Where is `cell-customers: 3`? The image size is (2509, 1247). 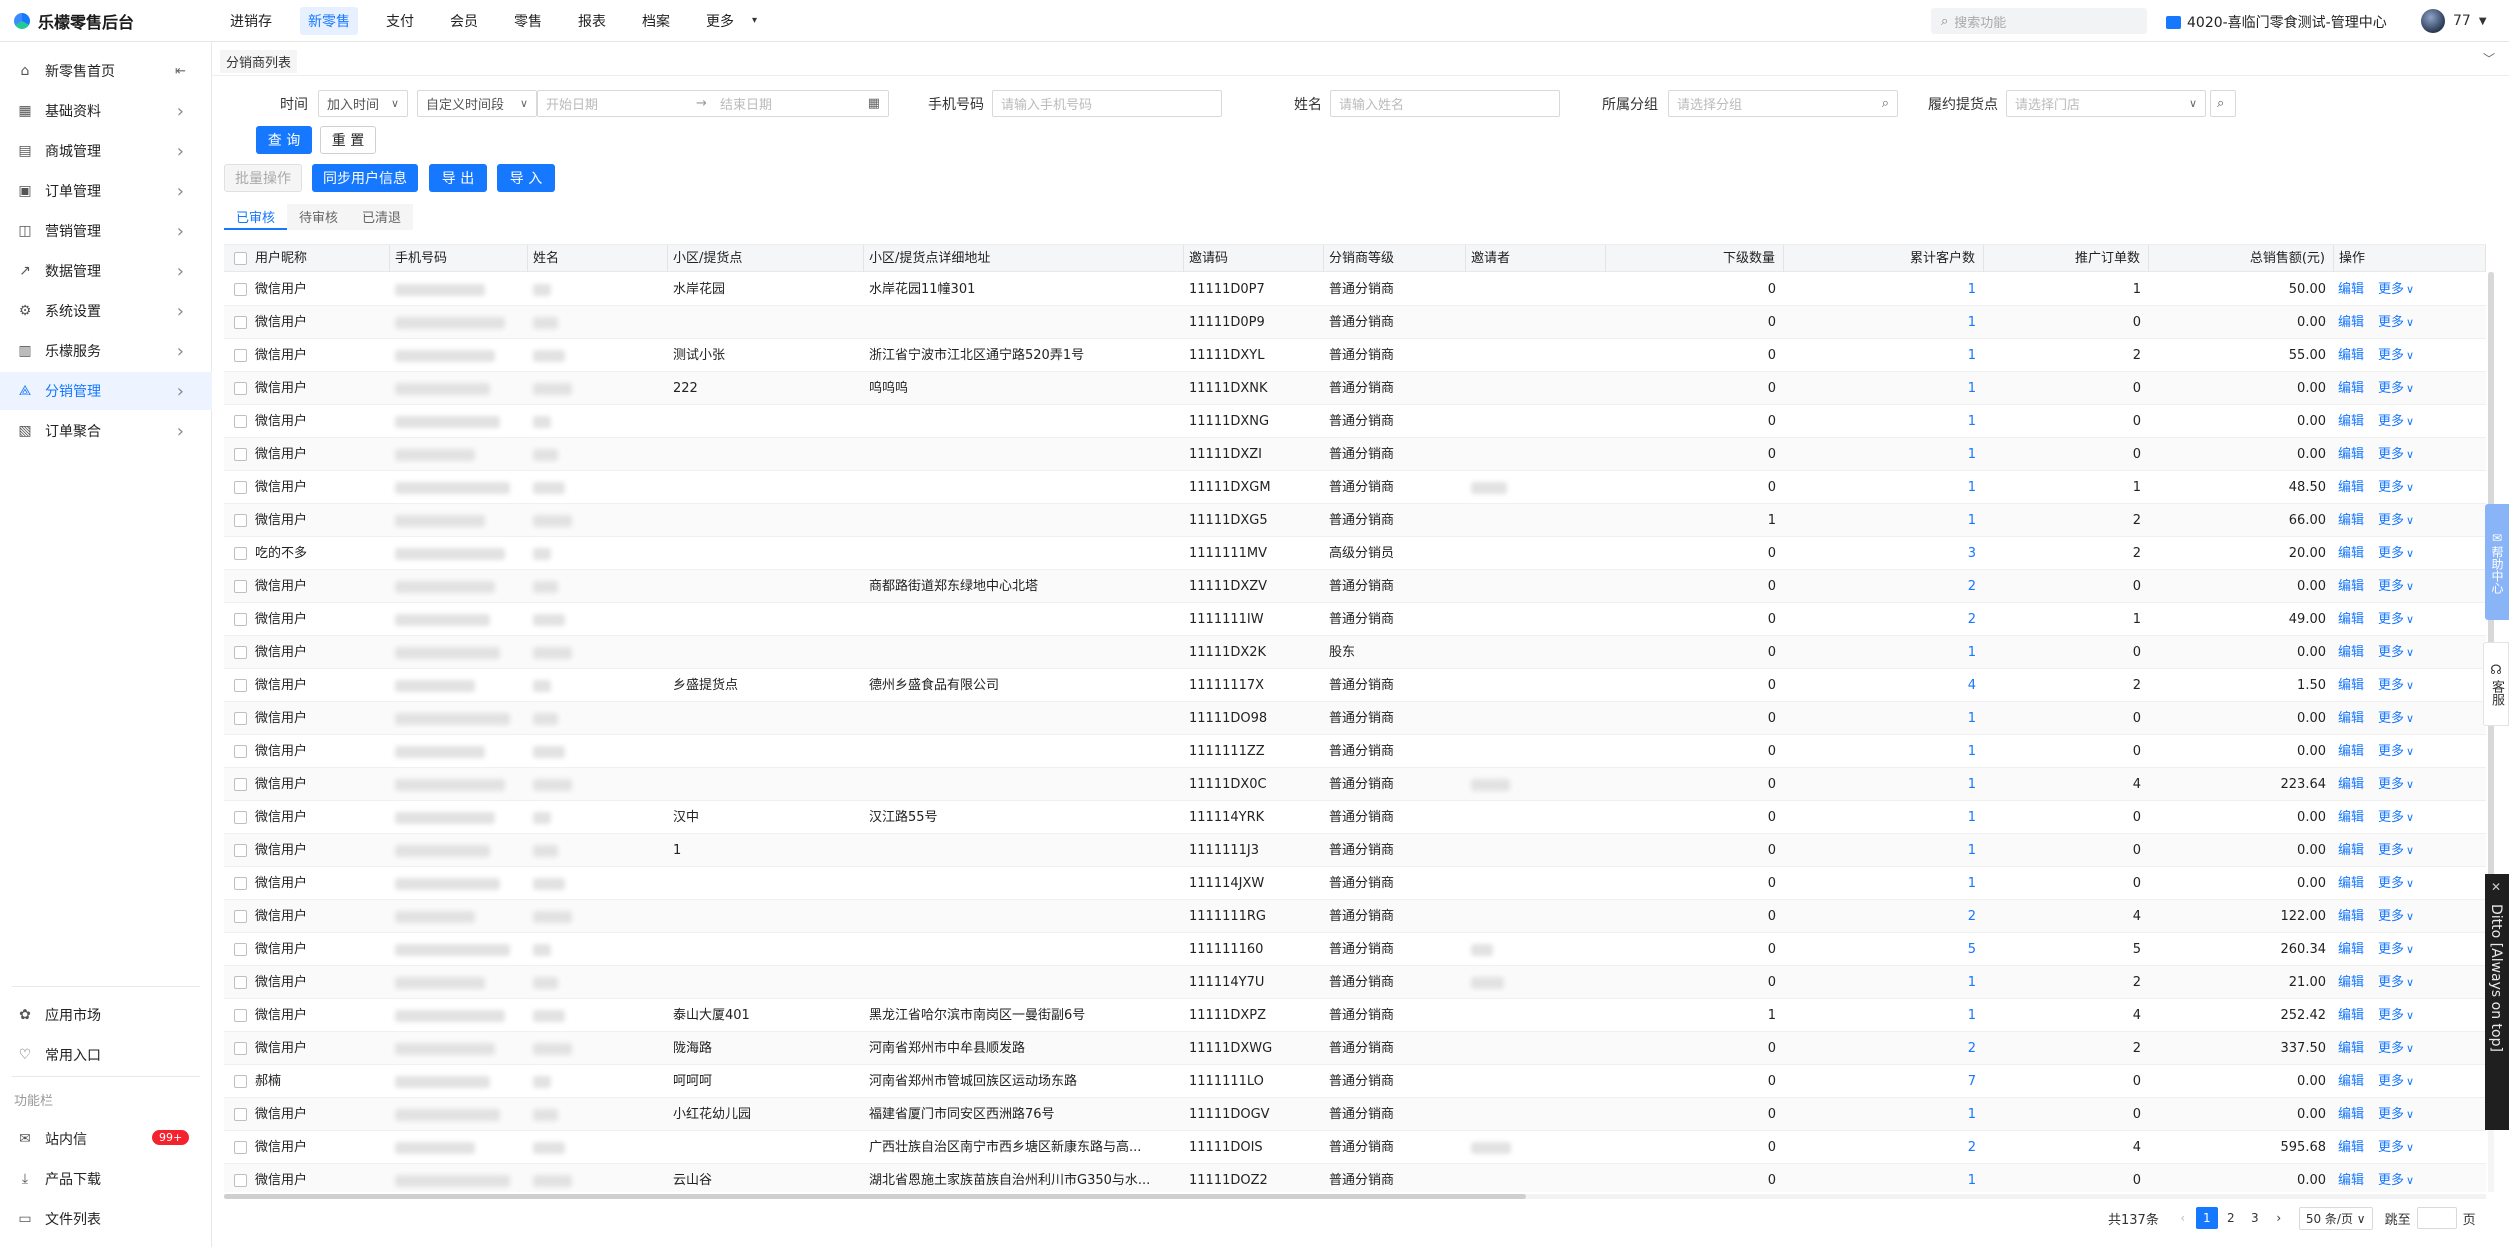
cell-customers: 3 is located at coordinates (1884, 553).